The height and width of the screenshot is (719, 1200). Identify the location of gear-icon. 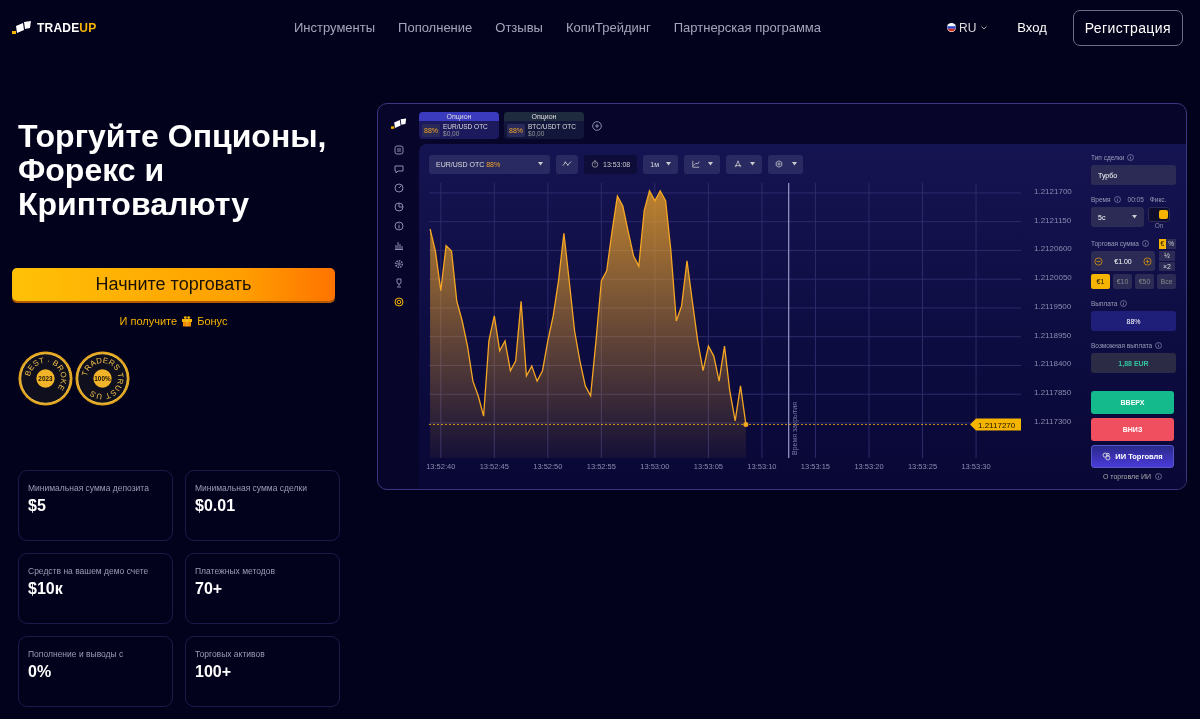
(398, 264).